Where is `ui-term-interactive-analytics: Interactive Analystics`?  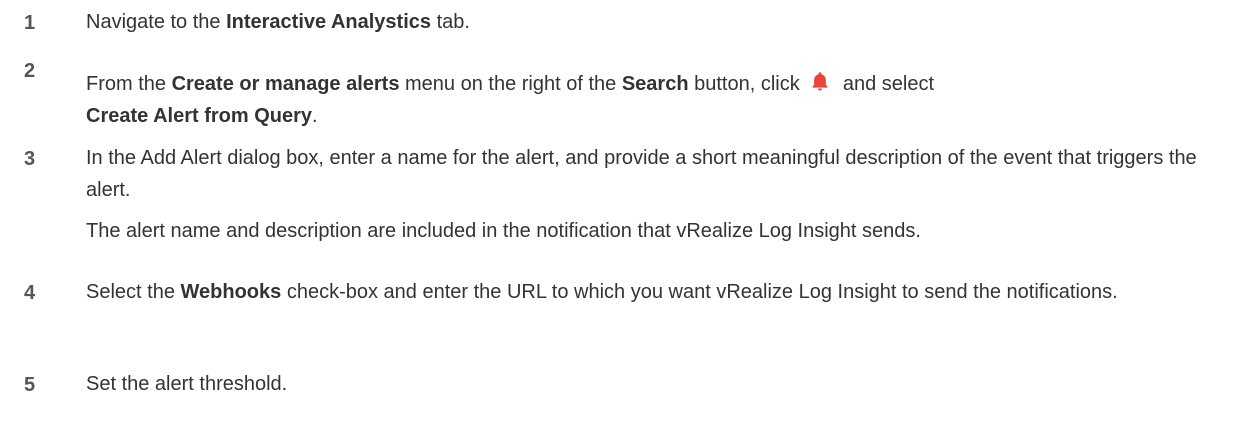
ui-term-interactive-analytics: Interactive Analystics is located at coordinates (329, 22).